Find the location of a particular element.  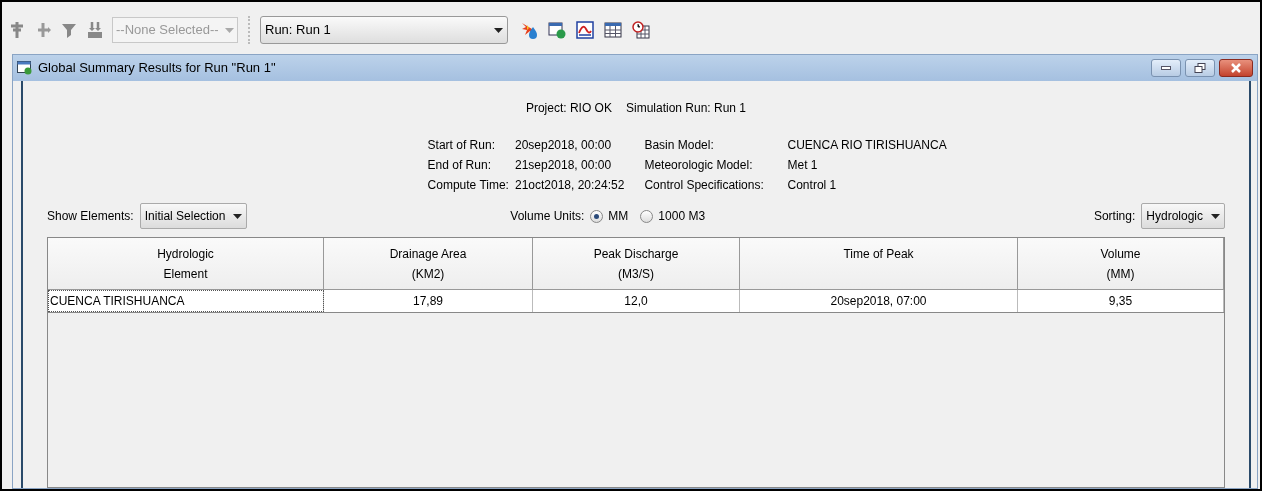

table-icon is located at coordinates (613, 30).